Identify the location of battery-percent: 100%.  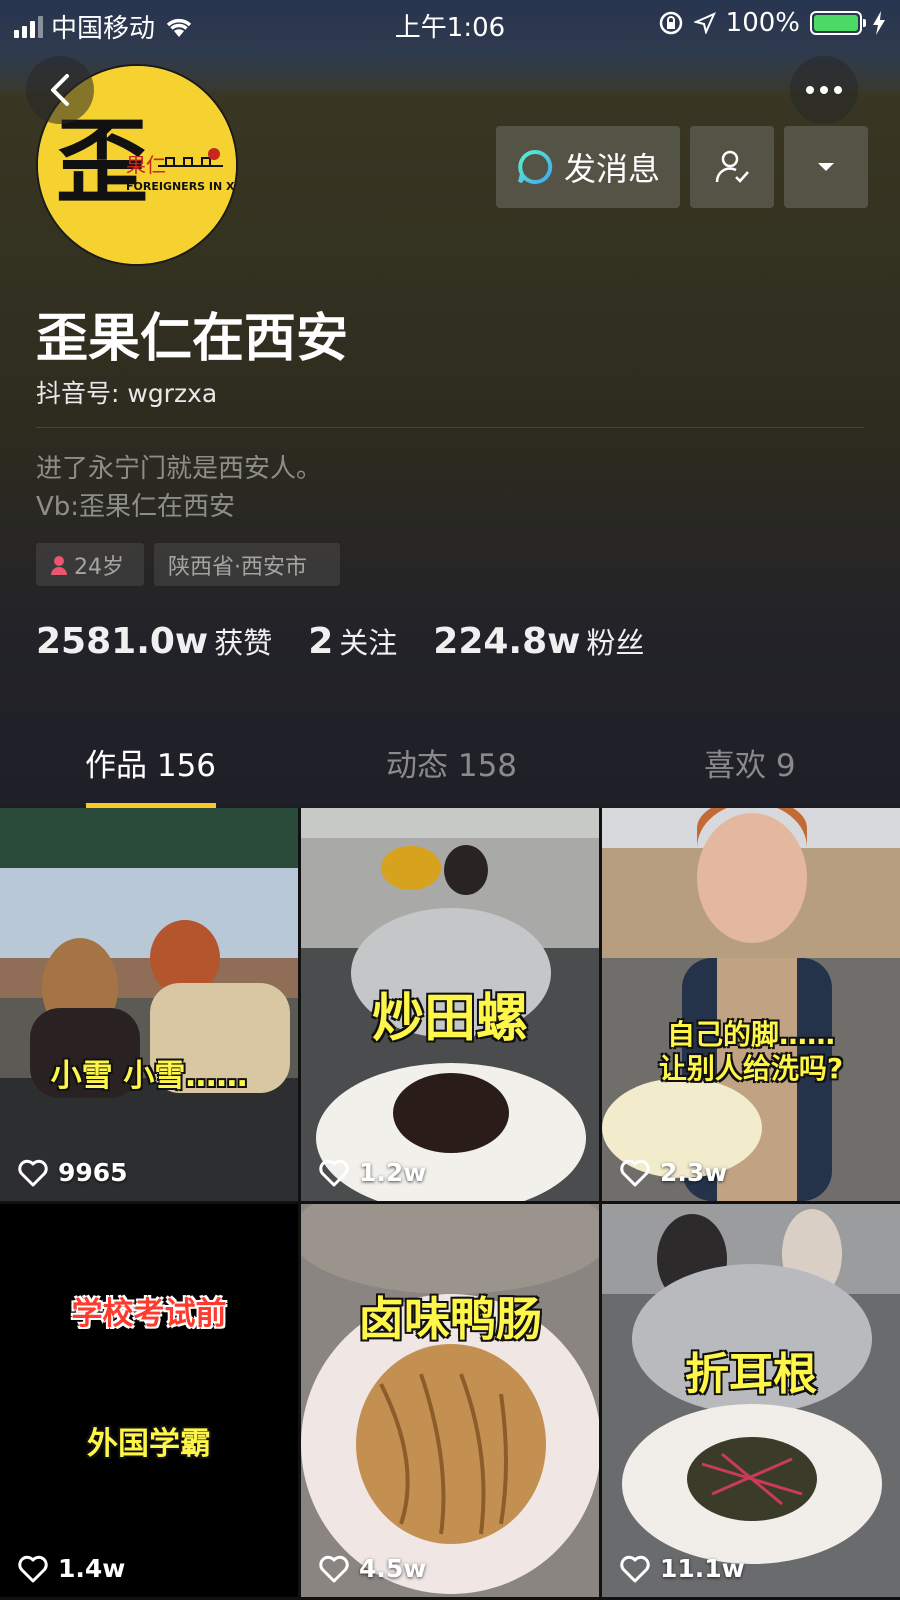
(762, 23).